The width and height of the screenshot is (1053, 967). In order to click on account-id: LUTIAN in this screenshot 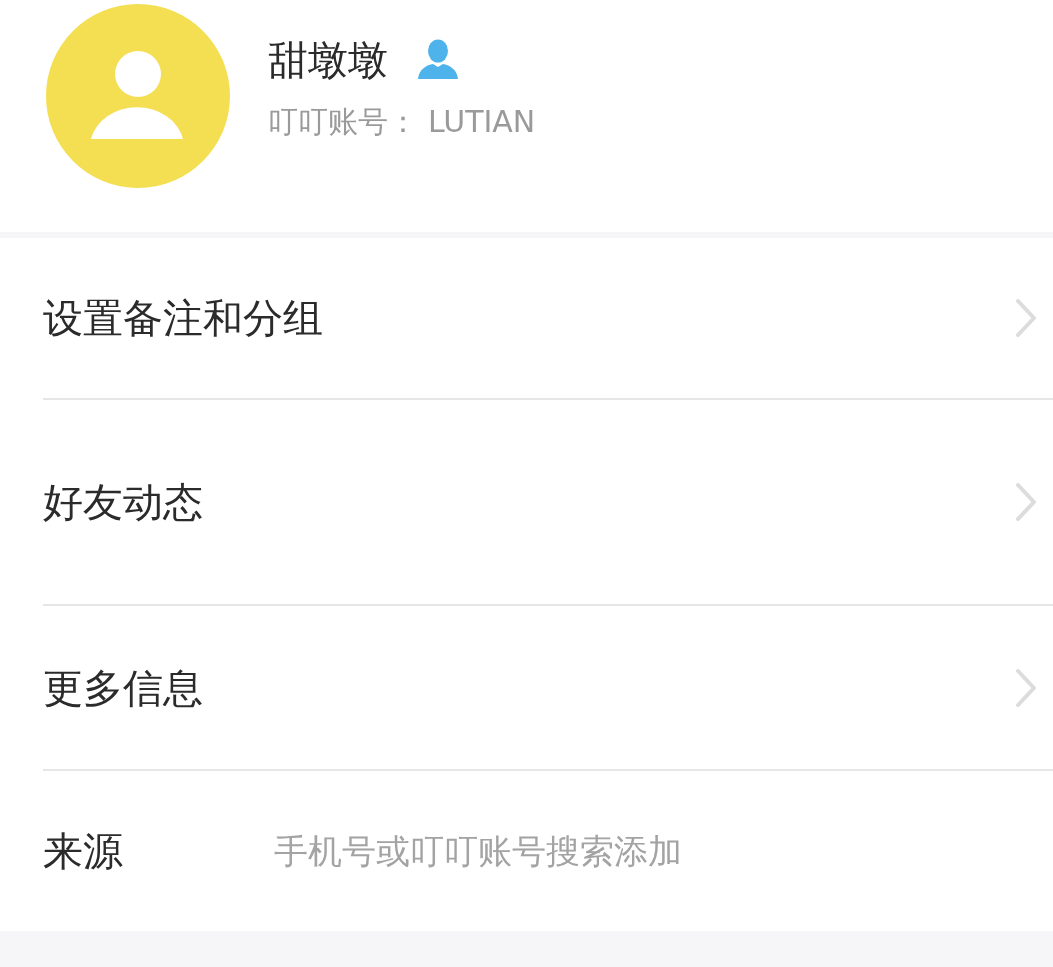, I will do `click(482, 122)`.